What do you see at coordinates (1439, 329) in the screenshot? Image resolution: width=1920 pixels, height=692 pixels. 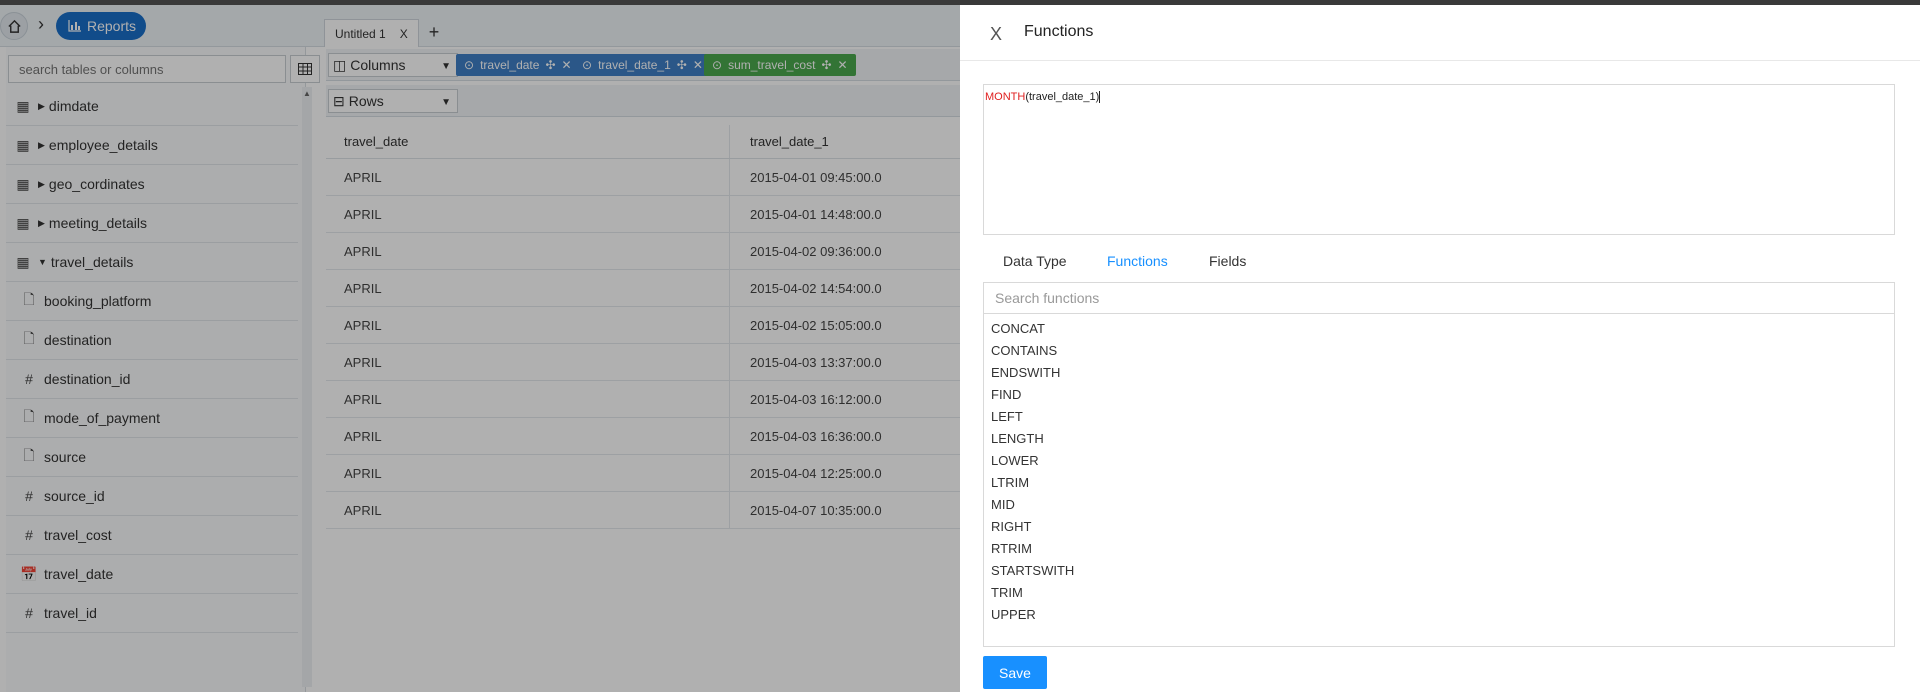 I see `function-item-concat: CONCAT` at bounding box center [1439, 329].